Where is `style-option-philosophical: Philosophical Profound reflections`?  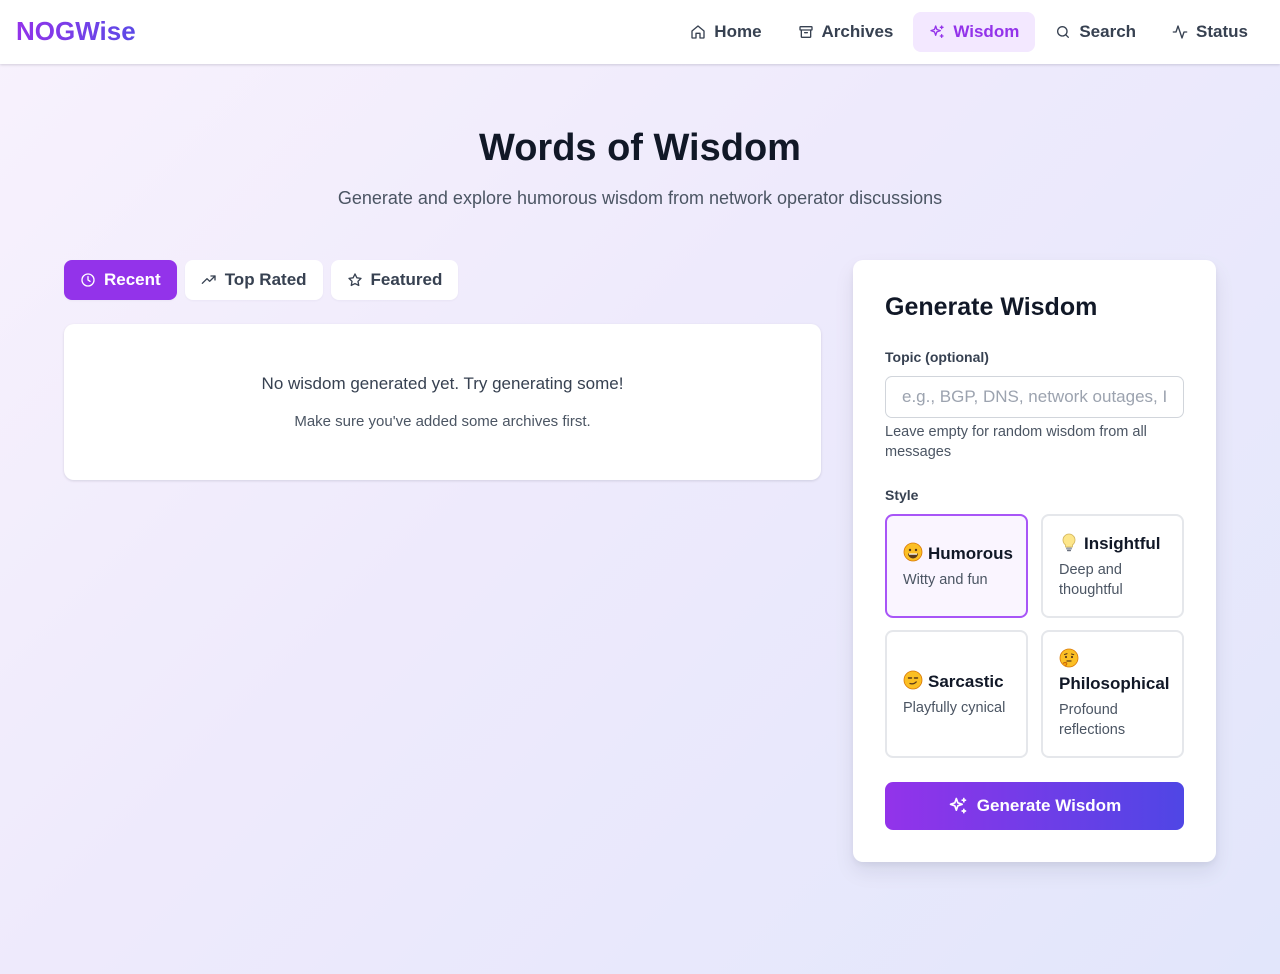
style-option-philosophical: Philosophical Profound reflections is located at coordinates (1112, 694).